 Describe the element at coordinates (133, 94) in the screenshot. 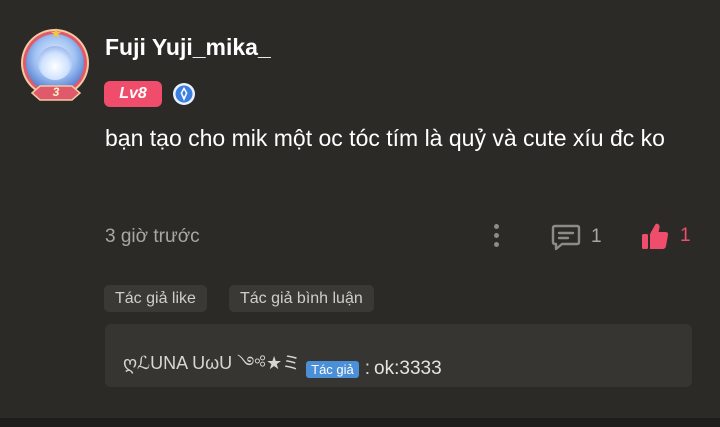

I see `level-badge: Lv8` at that location.